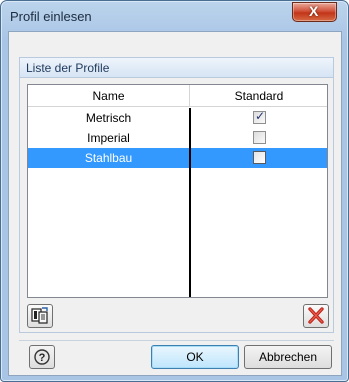 This screenshot has width=349, height=382. I want to click on column-header-name: Name, so click(108, 96).